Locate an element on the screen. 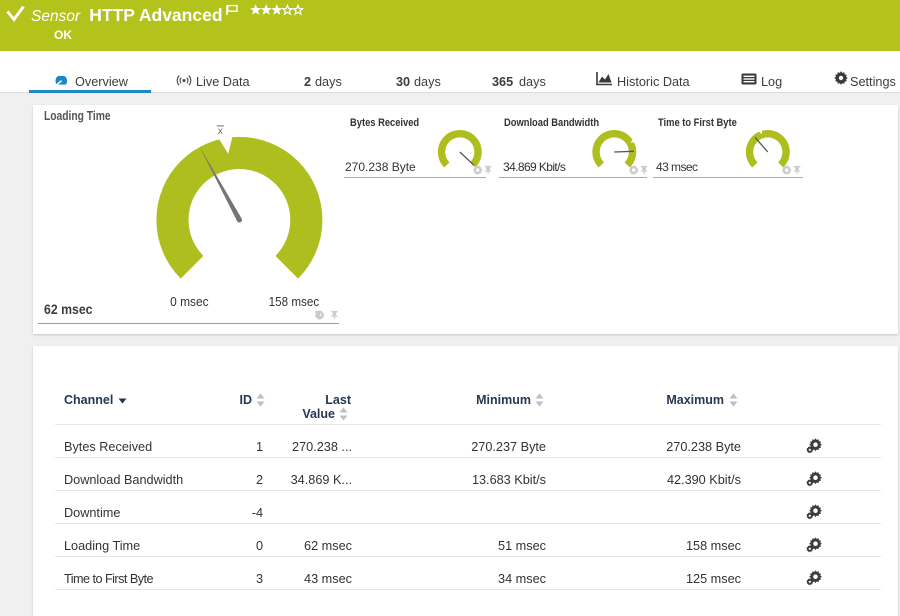 Image resolution: width=900 pixels, height=616 pixels. svg-text: 158 msec is located at coordinates (294, 301).